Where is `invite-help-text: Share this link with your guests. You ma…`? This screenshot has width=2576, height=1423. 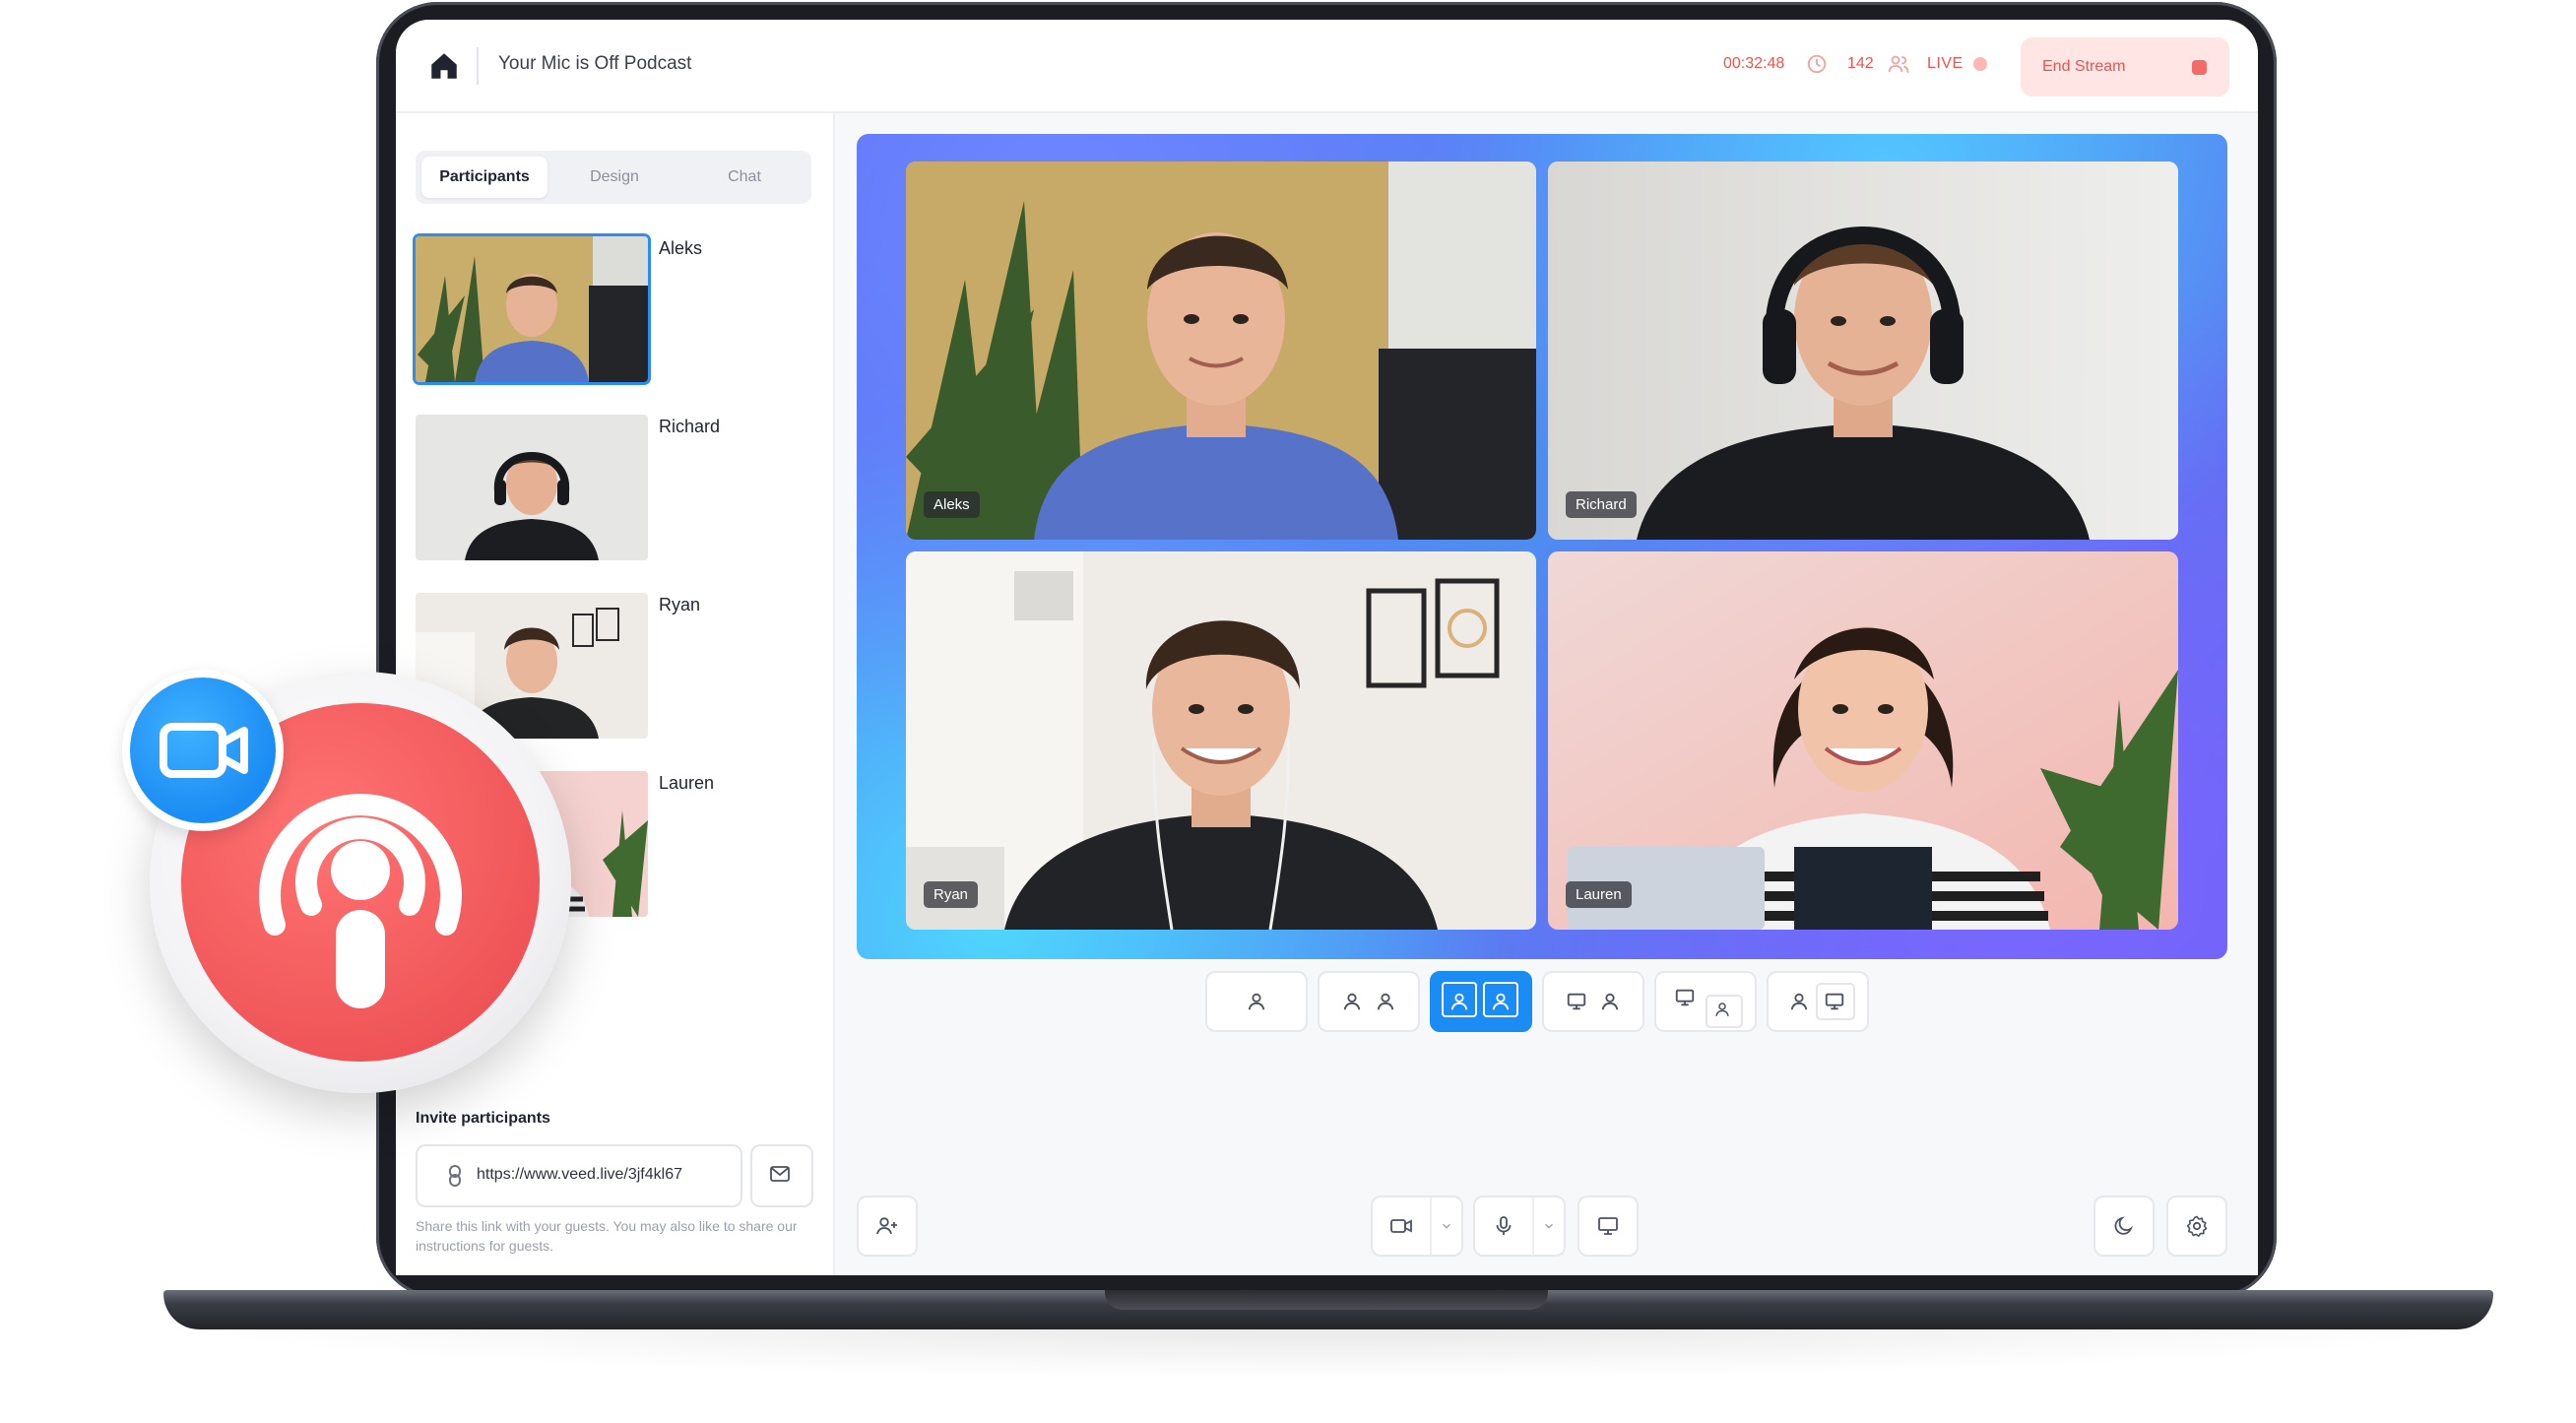
invite-help-text: Share this link with your guests. You ma… is located at coordinates (607, 1236).